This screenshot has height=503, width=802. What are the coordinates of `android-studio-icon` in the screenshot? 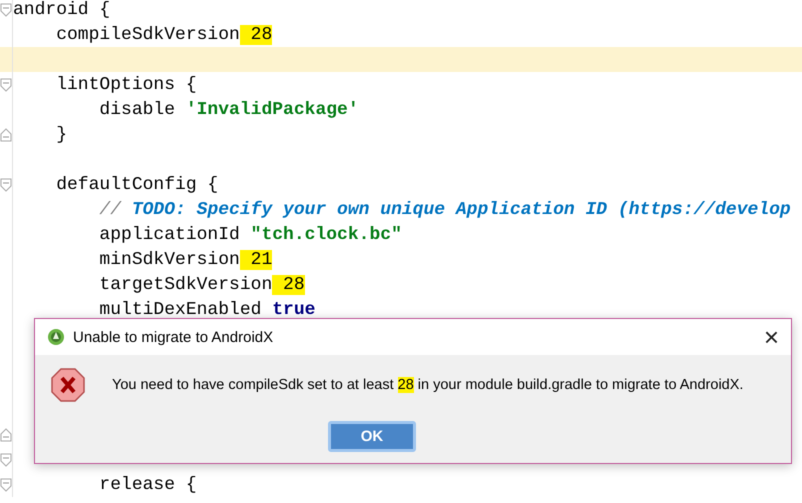 It's located at (56, 337).